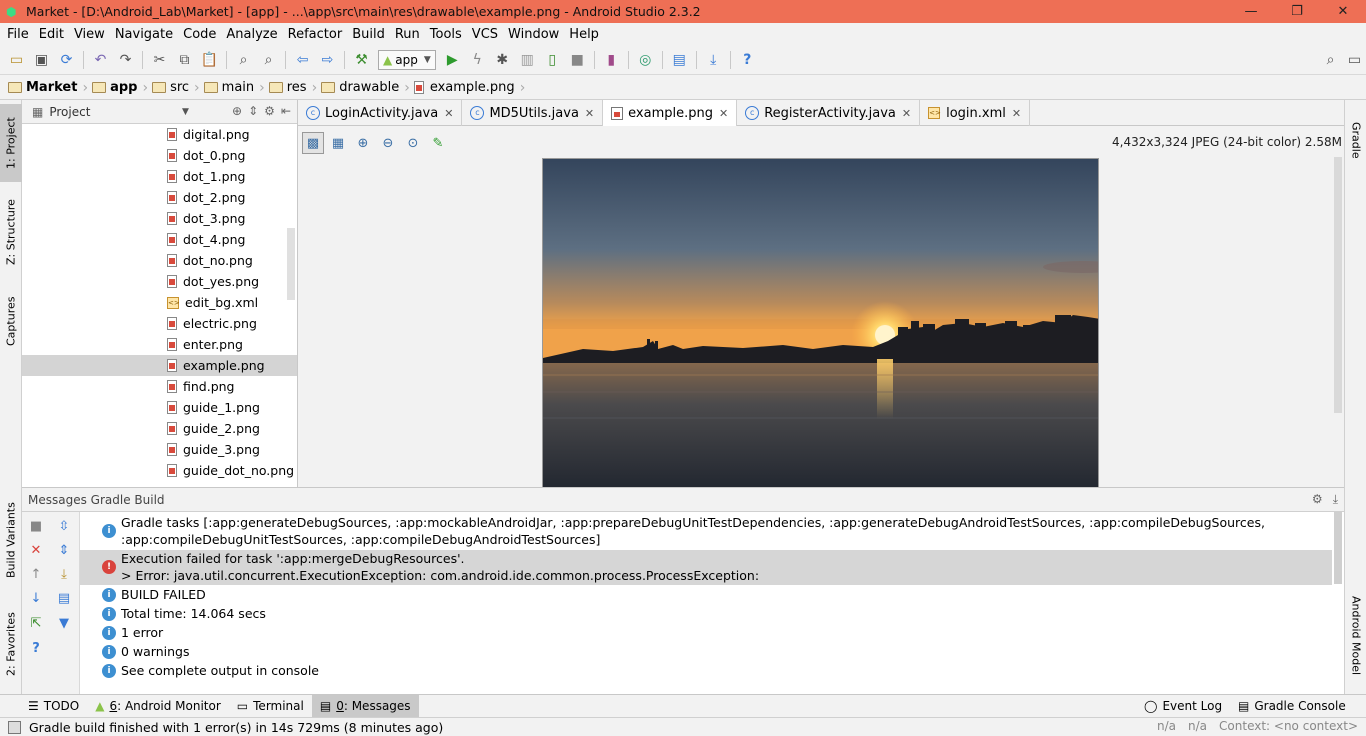 This screenshot has height=736, width=1366. I want to click on actual-size-icon: ⊙, so click(413, 143).